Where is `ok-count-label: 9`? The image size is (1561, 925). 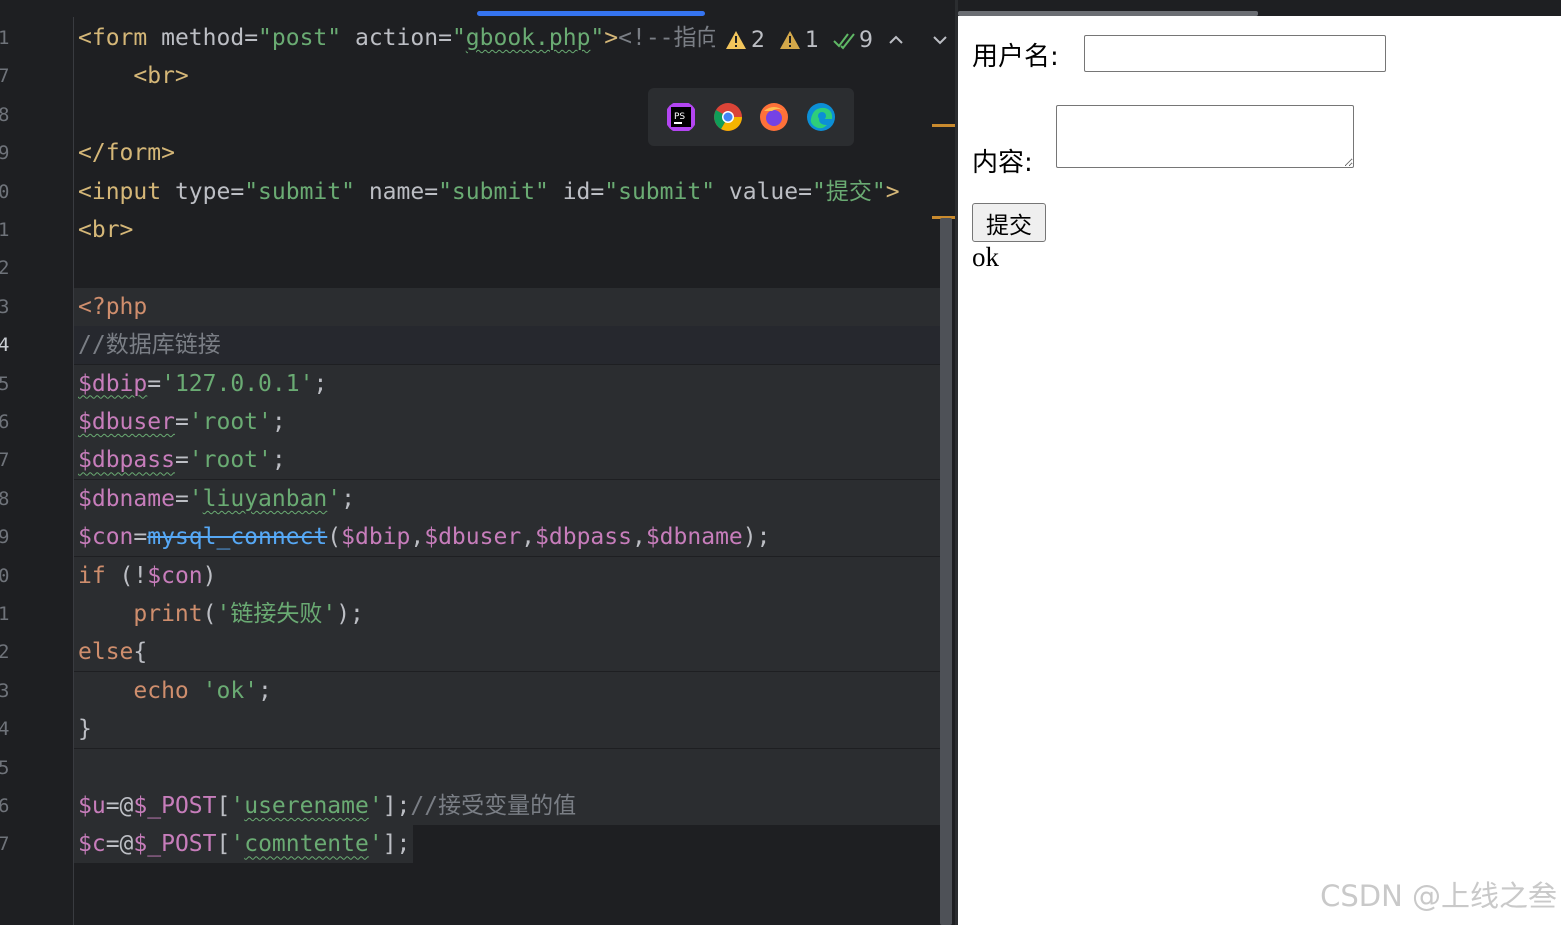 ok-count-label: 9 is located at coordinates (866, 40).